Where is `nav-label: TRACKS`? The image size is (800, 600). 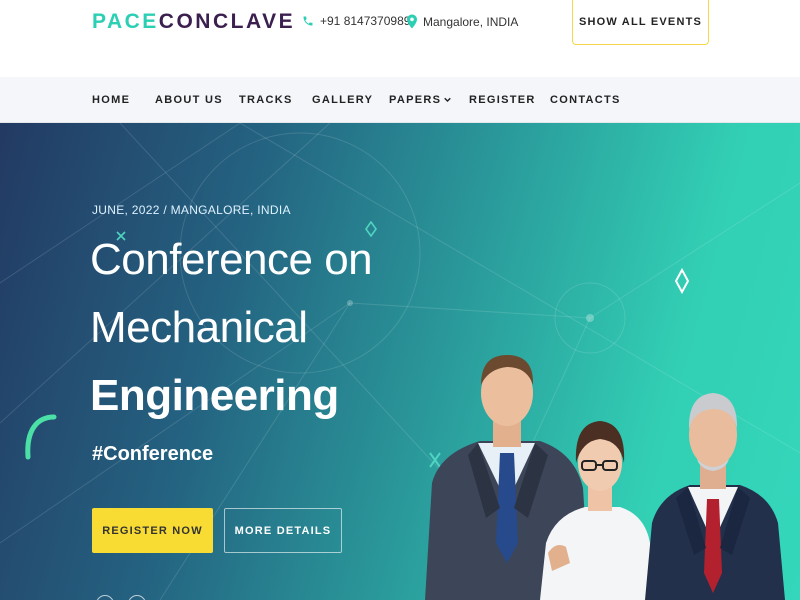
nav-label: TRACKS is located at coordinates (266, 100).